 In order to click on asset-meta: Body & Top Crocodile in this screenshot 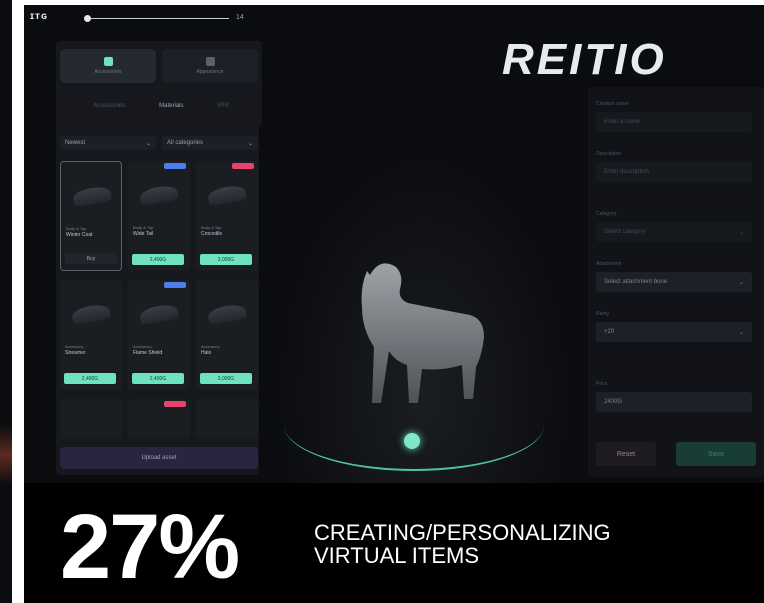, I will do `click(211, 231)`.